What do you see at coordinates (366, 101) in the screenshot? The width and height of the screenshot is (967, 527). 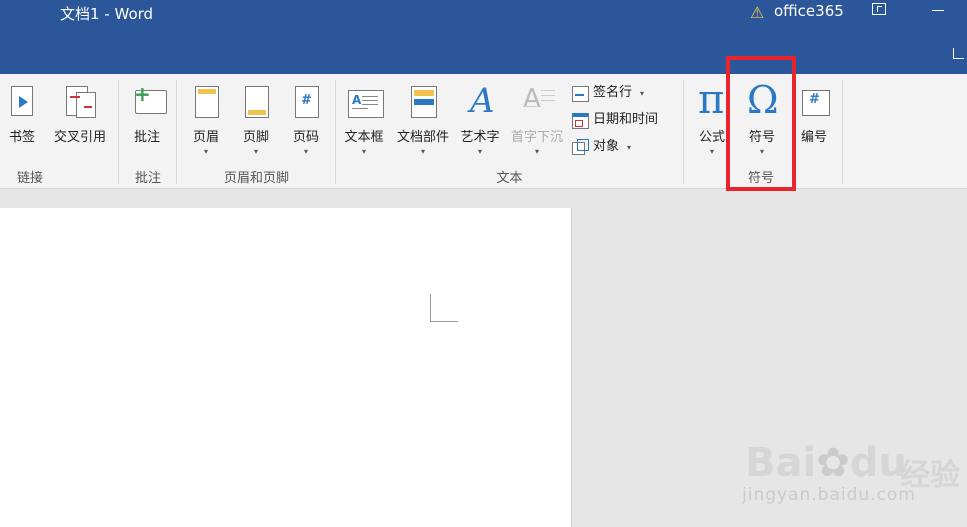 I see `textbox-icon: A` at bounding box center [366, 101].